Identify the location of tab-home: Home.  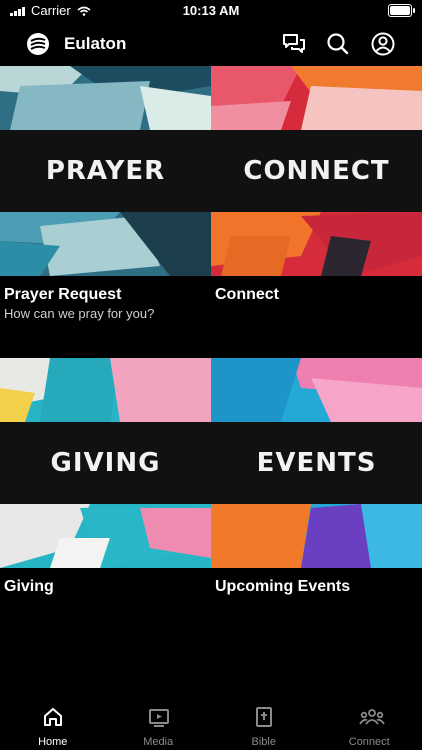
(53, 725).